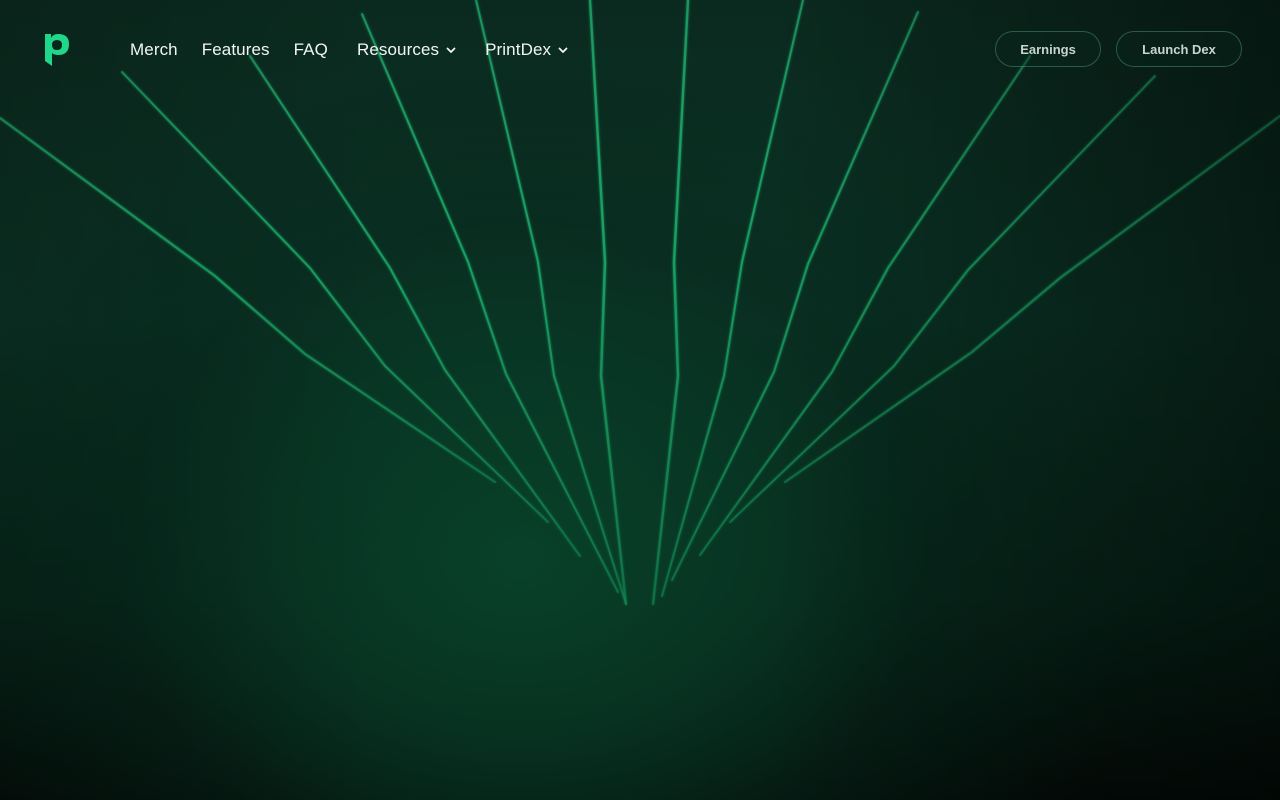  I want to click on nav-item-label: FAQ, so click(310, 49).